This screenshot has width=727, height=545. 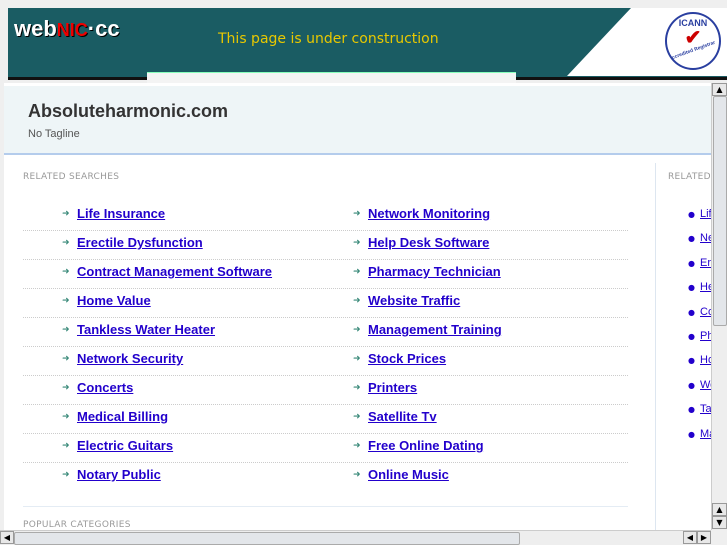 What do you see at coordinates (331, 77) in the screenshot?
I see `tab-strip` at bounding box center [331, 77].